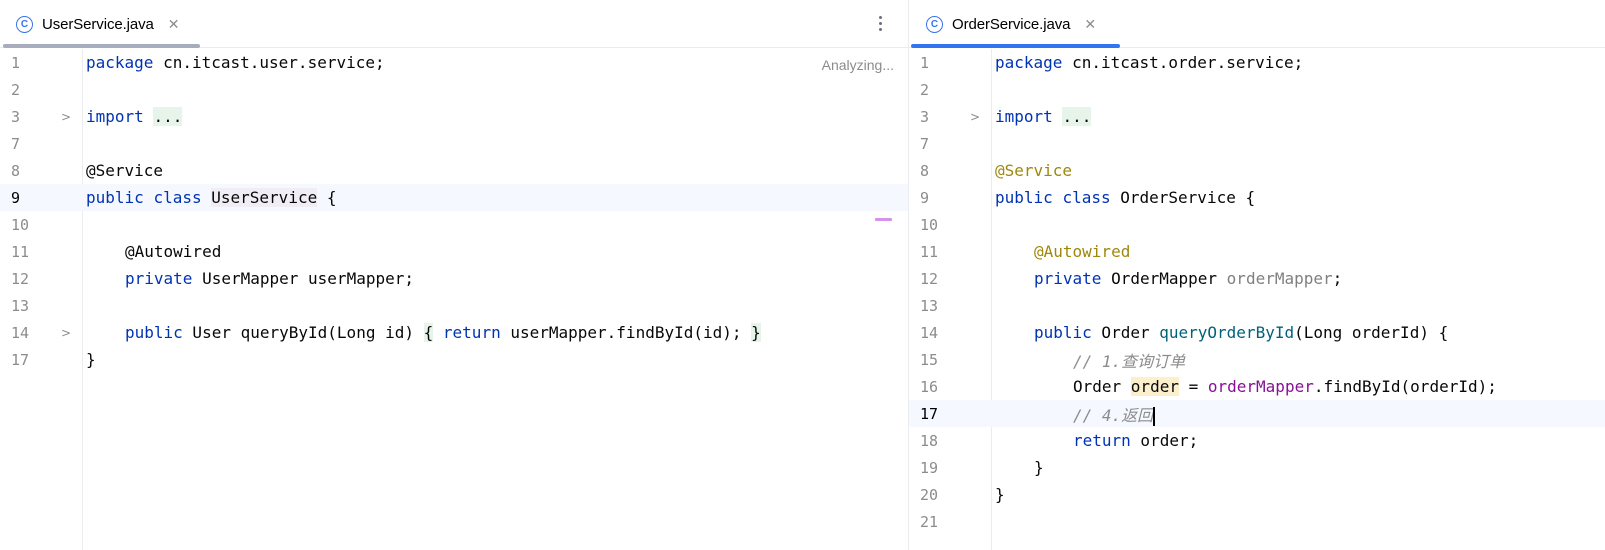 This screenshot has width=1605, height=550. I want to click on line-code: private OrderMapper orderMapper;, so click(1188, 278).